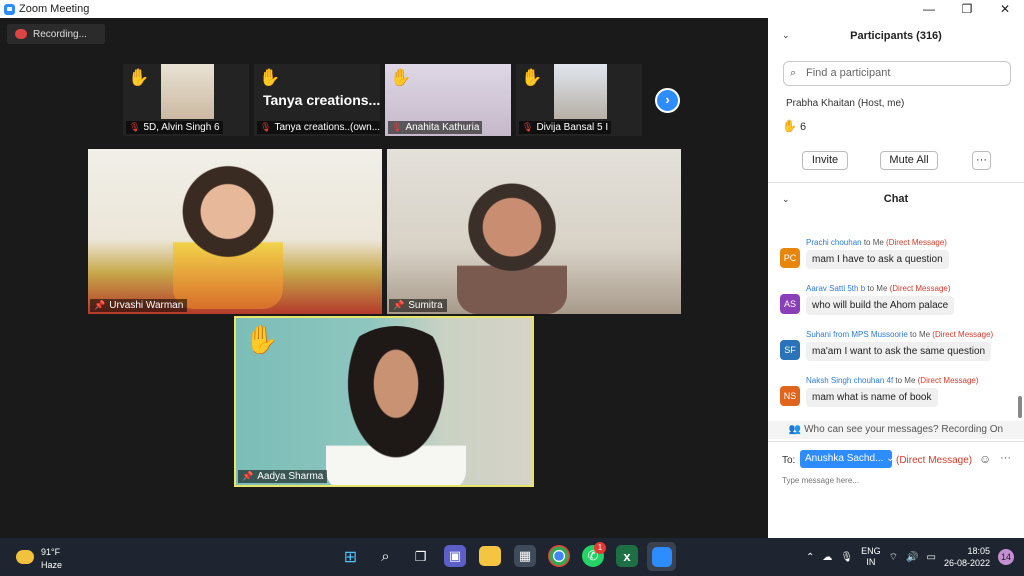 Image resolution: width=1024 pixels, height=576 pixels. Describe the element at coordinates (1005, 458) in the screenshot. I see `chat-more-icon: ···` at that location.